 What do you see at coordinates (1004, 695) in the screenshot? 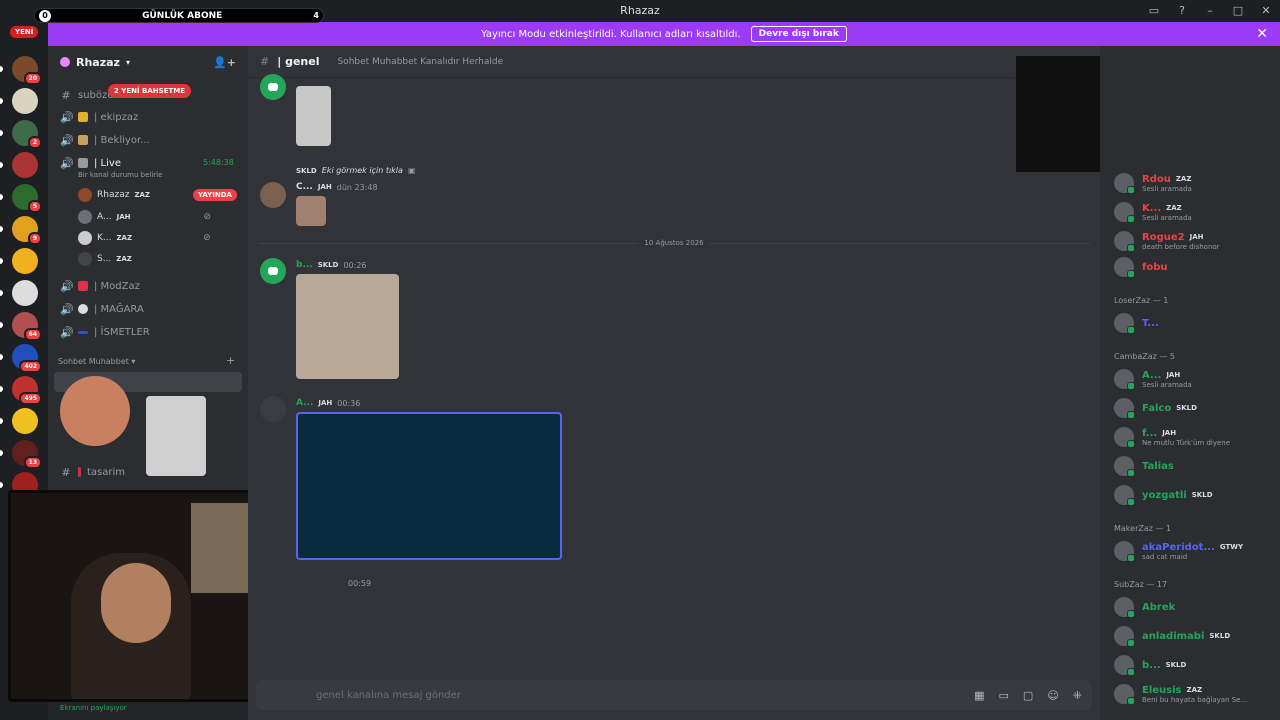
I see `gif-icon: ▭` at bounding box center [1004, 695].